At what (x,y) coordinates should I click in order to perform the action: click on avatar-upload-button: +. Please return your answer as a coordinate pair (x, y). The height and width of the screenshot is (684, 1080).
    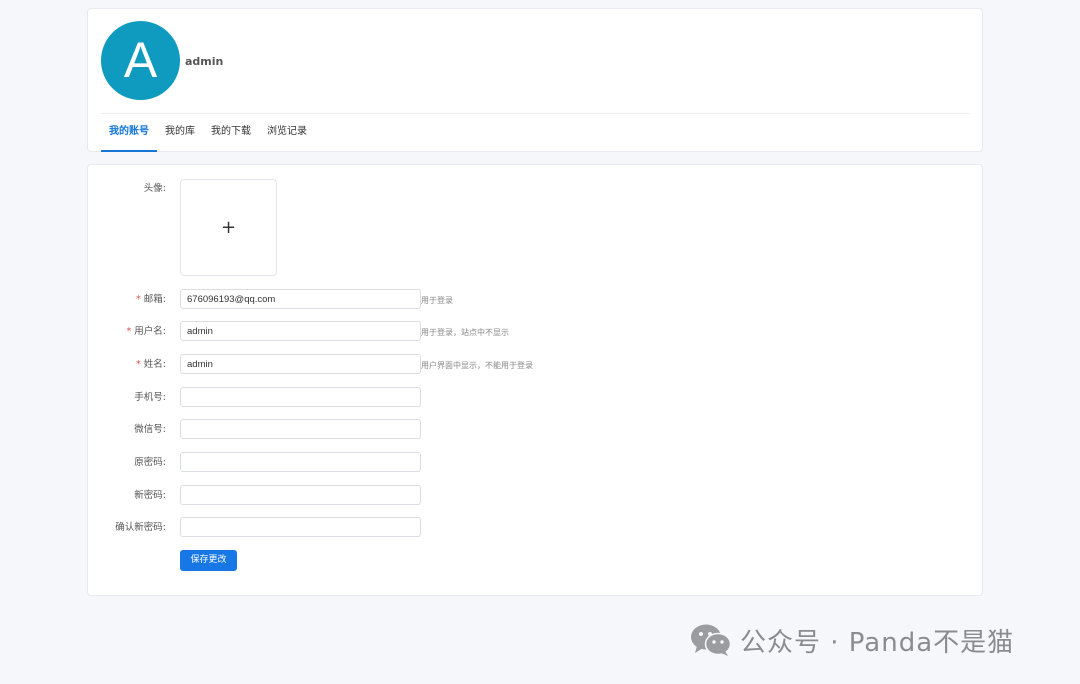
    Looking at the image, I should click on (228, 227).